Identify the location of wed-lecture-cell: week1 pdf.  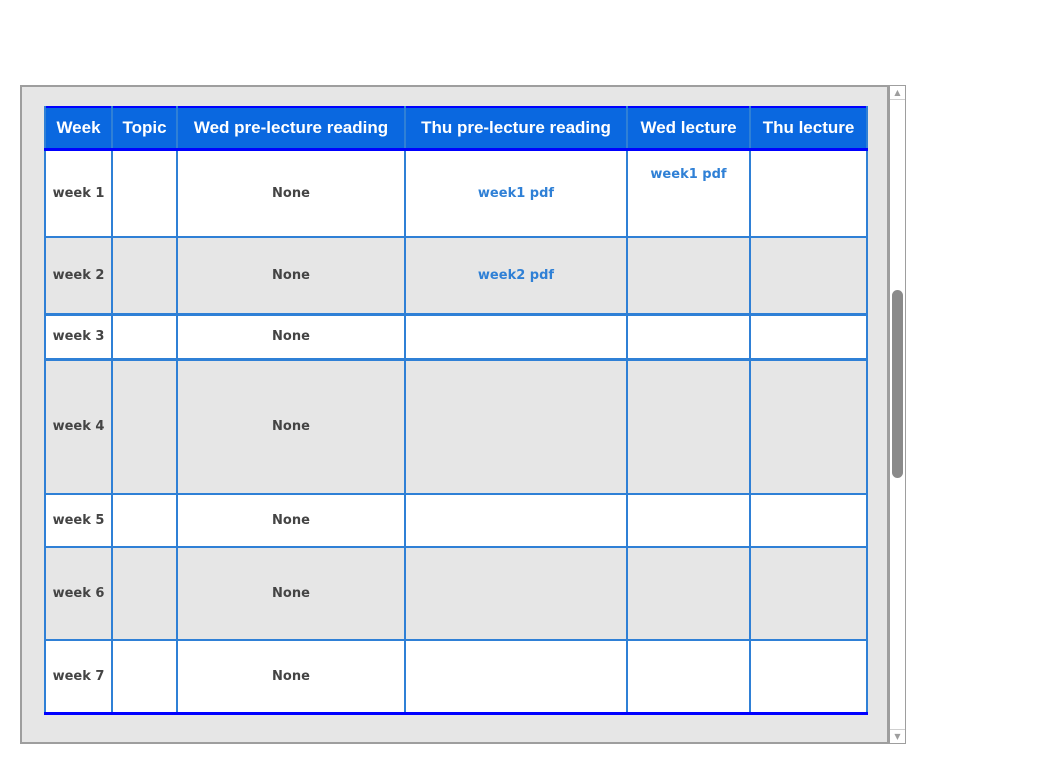
(688, 193).